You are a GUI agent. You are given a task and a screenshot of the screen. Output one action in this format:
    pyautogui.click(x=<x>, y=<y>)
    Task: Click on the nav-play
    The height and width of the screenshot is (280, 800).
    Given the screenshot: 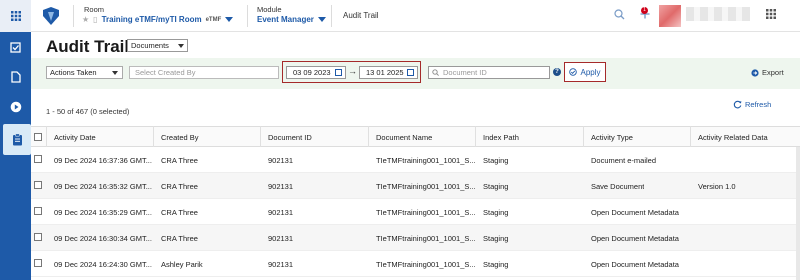 What is the action you would take?
    pyautogui.click(x=15, y=107)
    